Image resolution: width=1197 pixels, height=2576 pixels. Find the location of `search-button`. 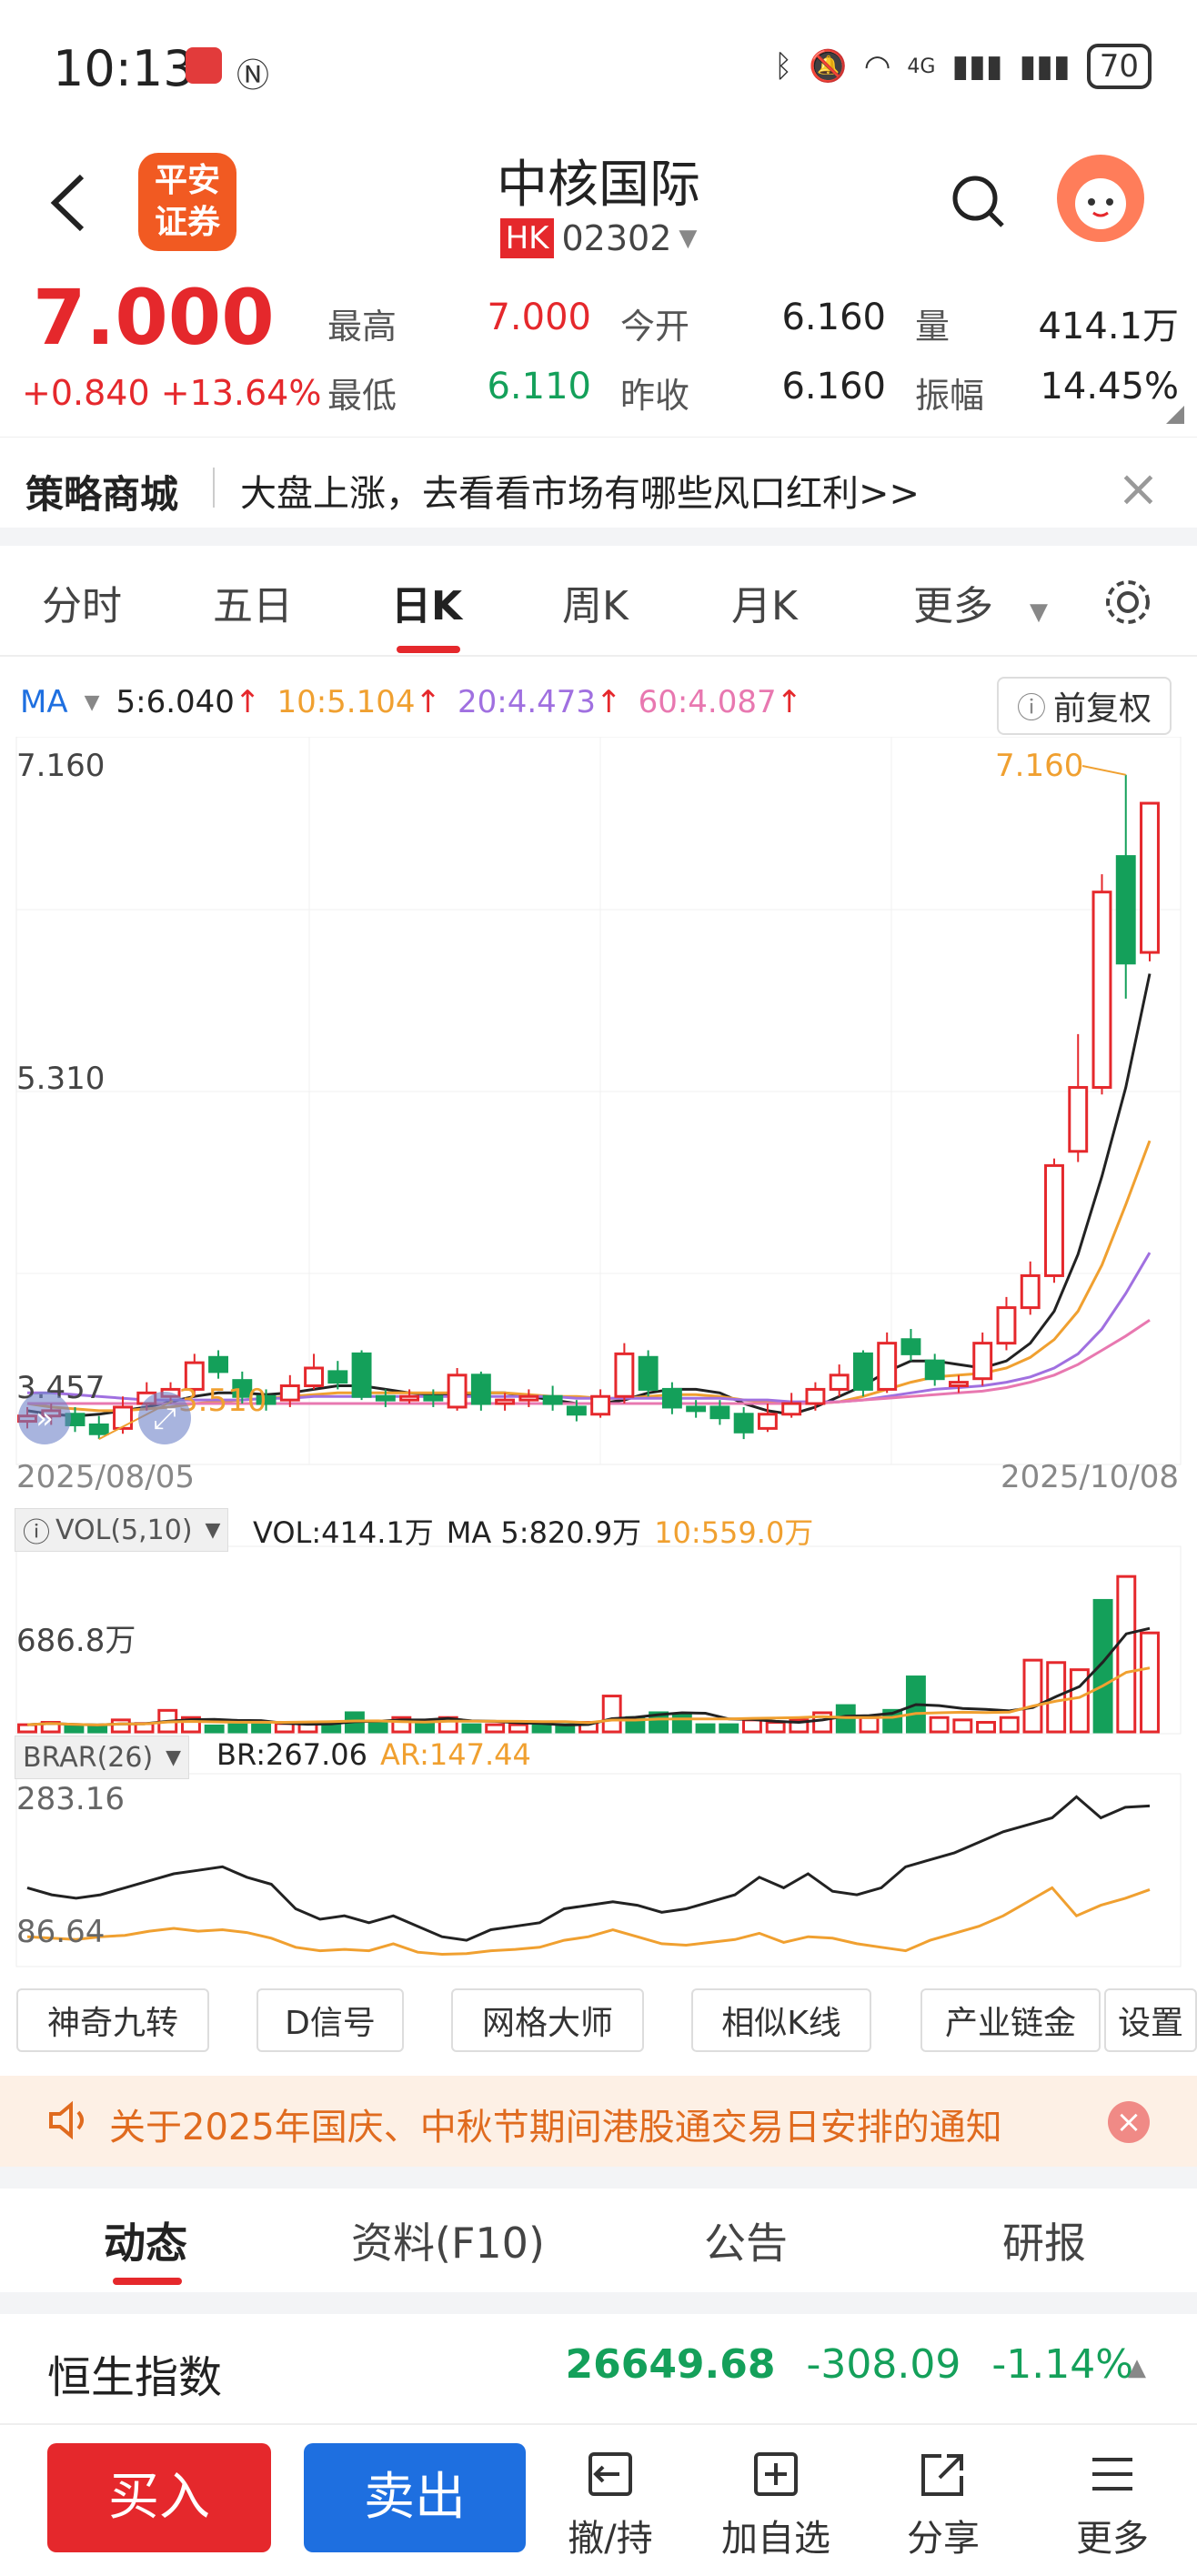

search-button is located at coordinates (979, 202).